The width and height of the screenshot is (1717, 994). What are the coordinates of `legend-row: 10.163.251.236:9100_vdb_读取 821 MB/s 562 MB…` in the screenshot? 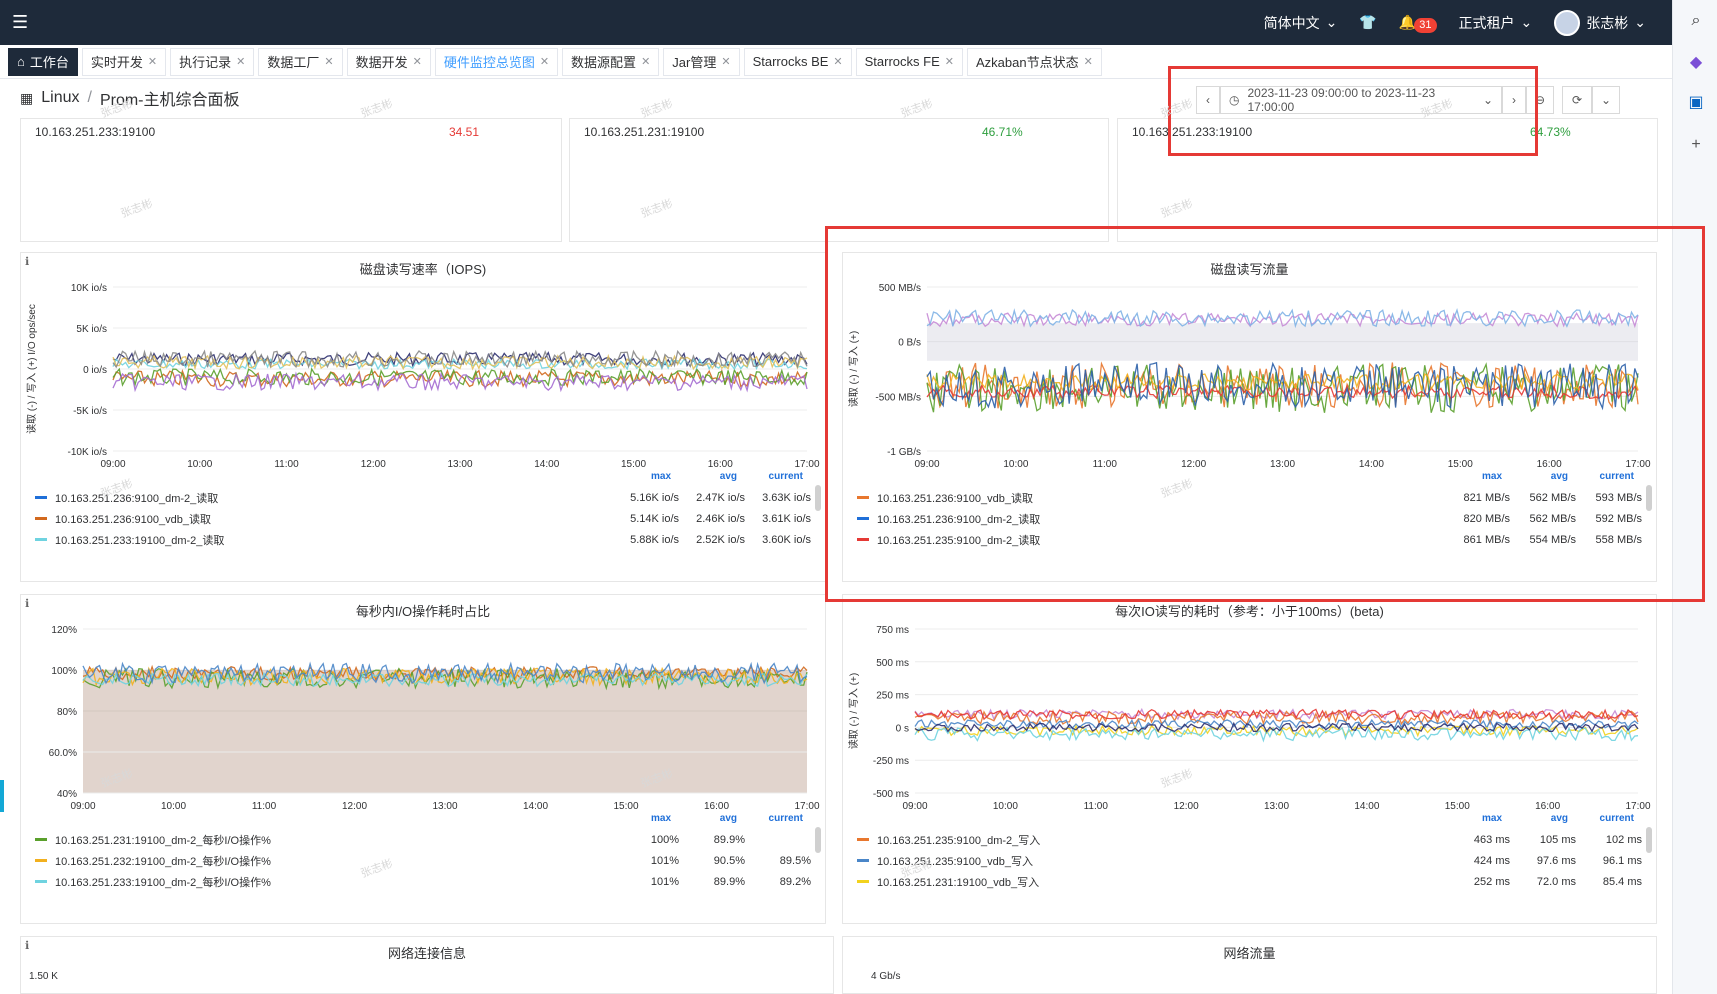 It's located at (1249, 497).